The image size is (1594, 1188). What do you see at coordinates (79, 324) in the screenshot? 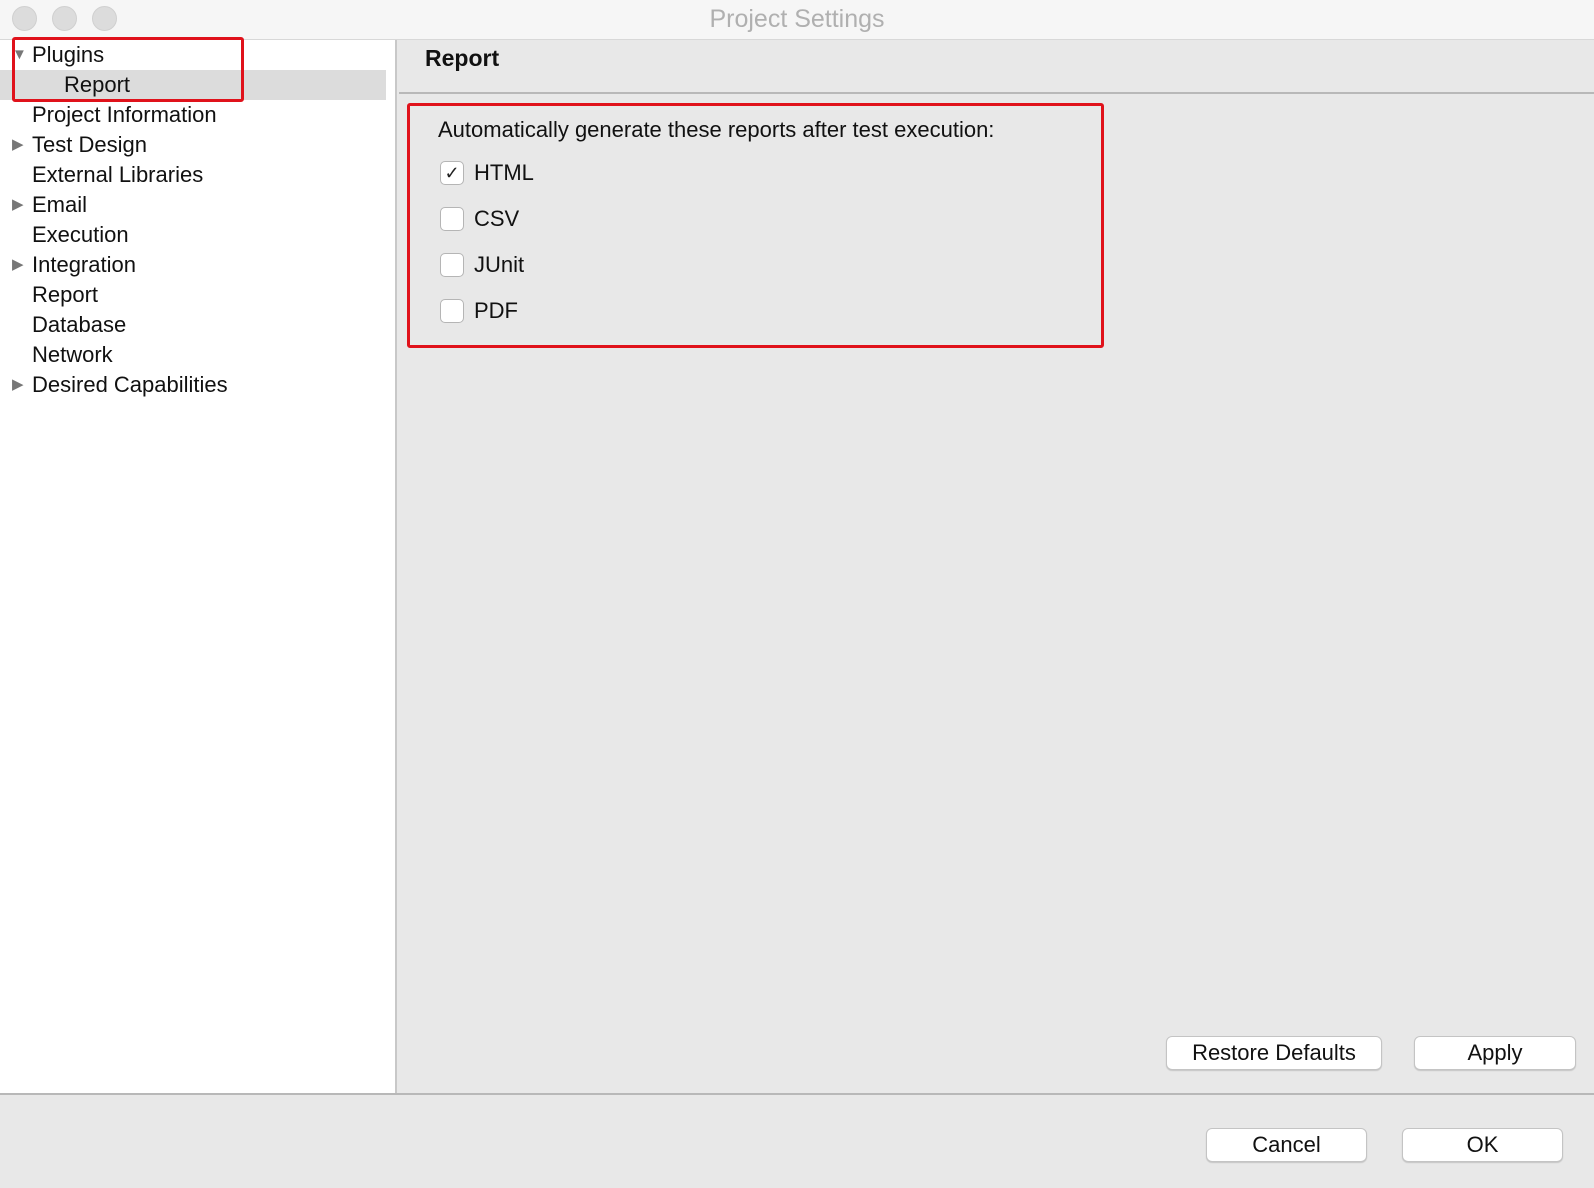
I see `tree-item-label: Database` at bounding box center [79, 324].